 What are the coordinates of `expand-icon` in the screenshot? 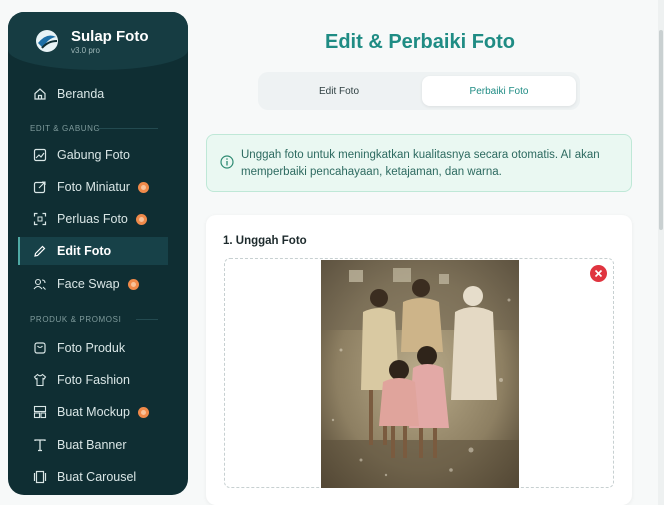 It's located at (40, 219).